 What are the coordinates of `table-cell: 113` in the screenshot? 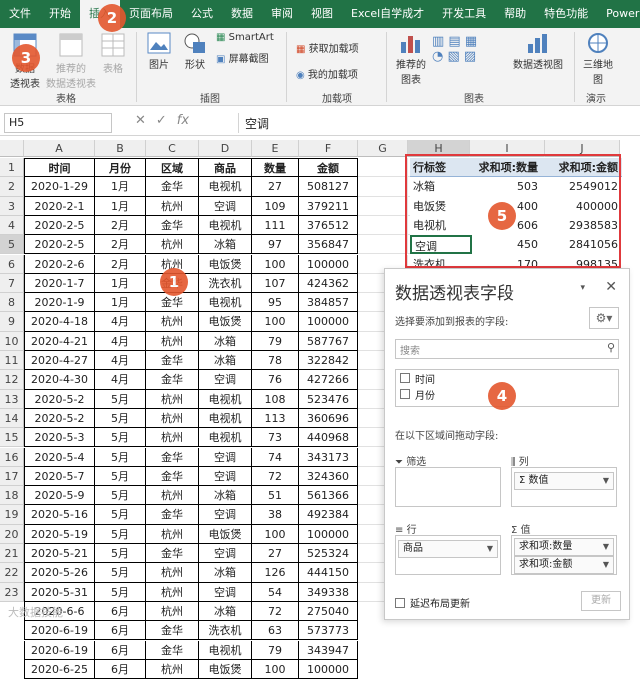 It's located at (275, 418).